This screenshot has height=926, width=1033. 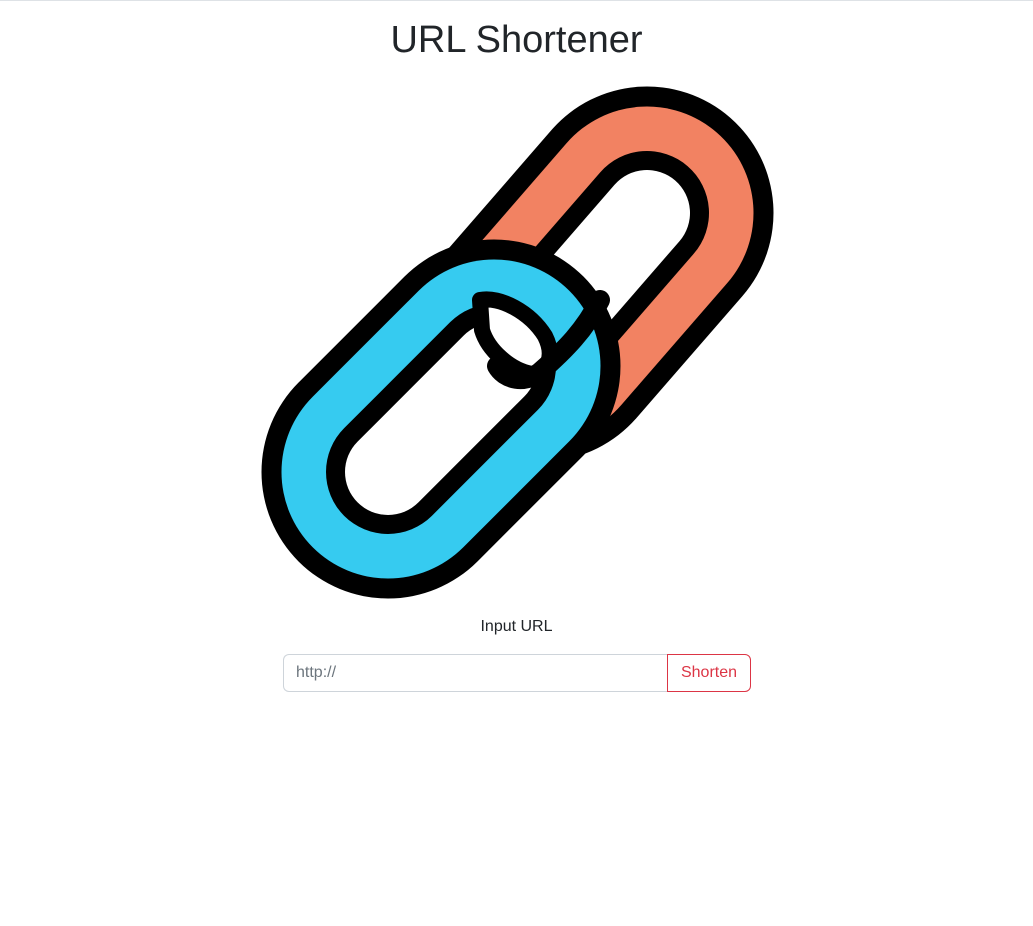 I want to click on chain-link-front-link, so click(x=441, y=419).